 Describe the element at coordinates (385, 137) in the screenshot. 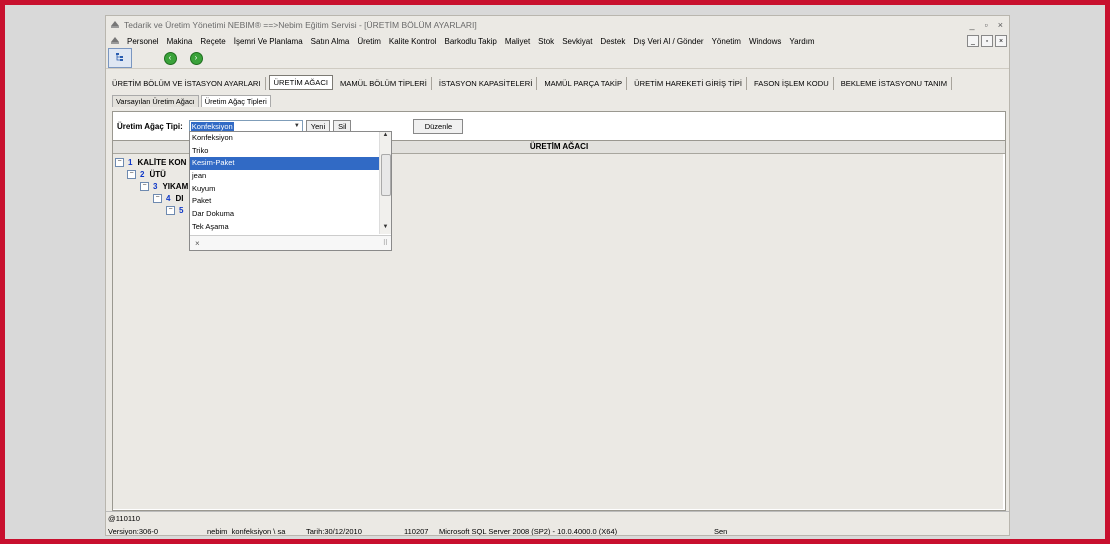

I see `scroll-up-icon: ▲` at that location.